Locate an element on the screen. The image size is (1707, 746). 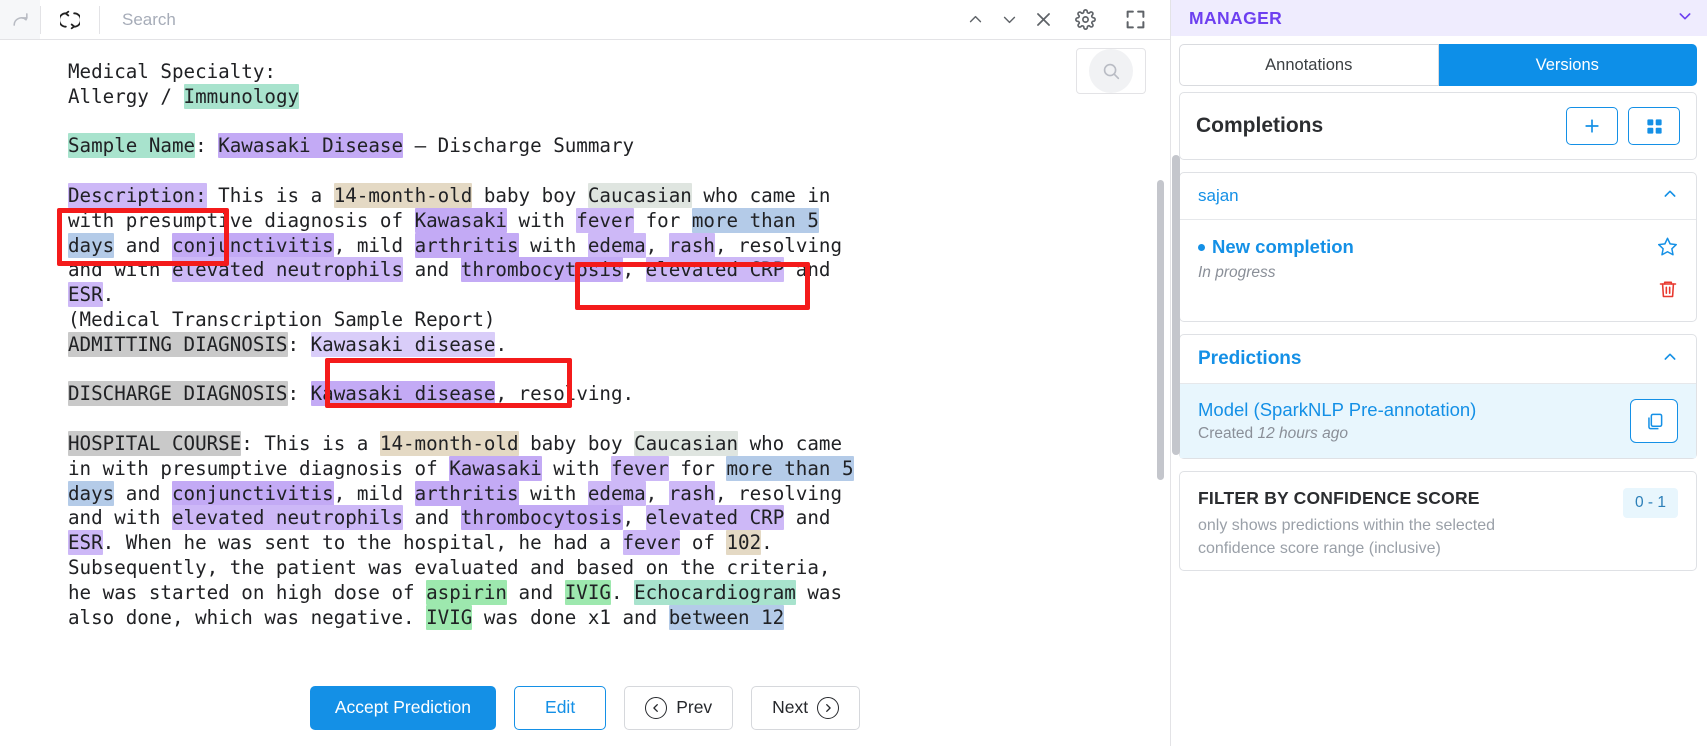
completion-card: sajan New completion In progress is located at coordinates (1438, 247).